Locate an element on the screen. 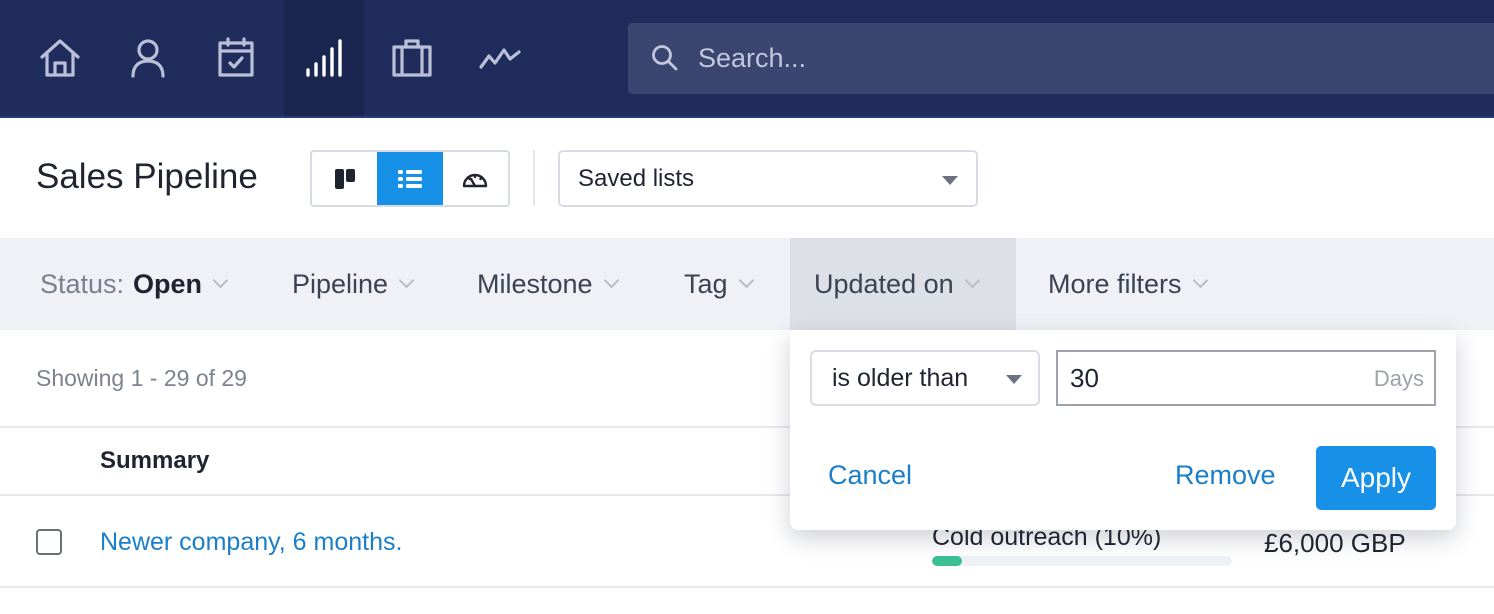 This screenshot has width=1494, height=614. list-view-button is located at coordinates (410, 178).